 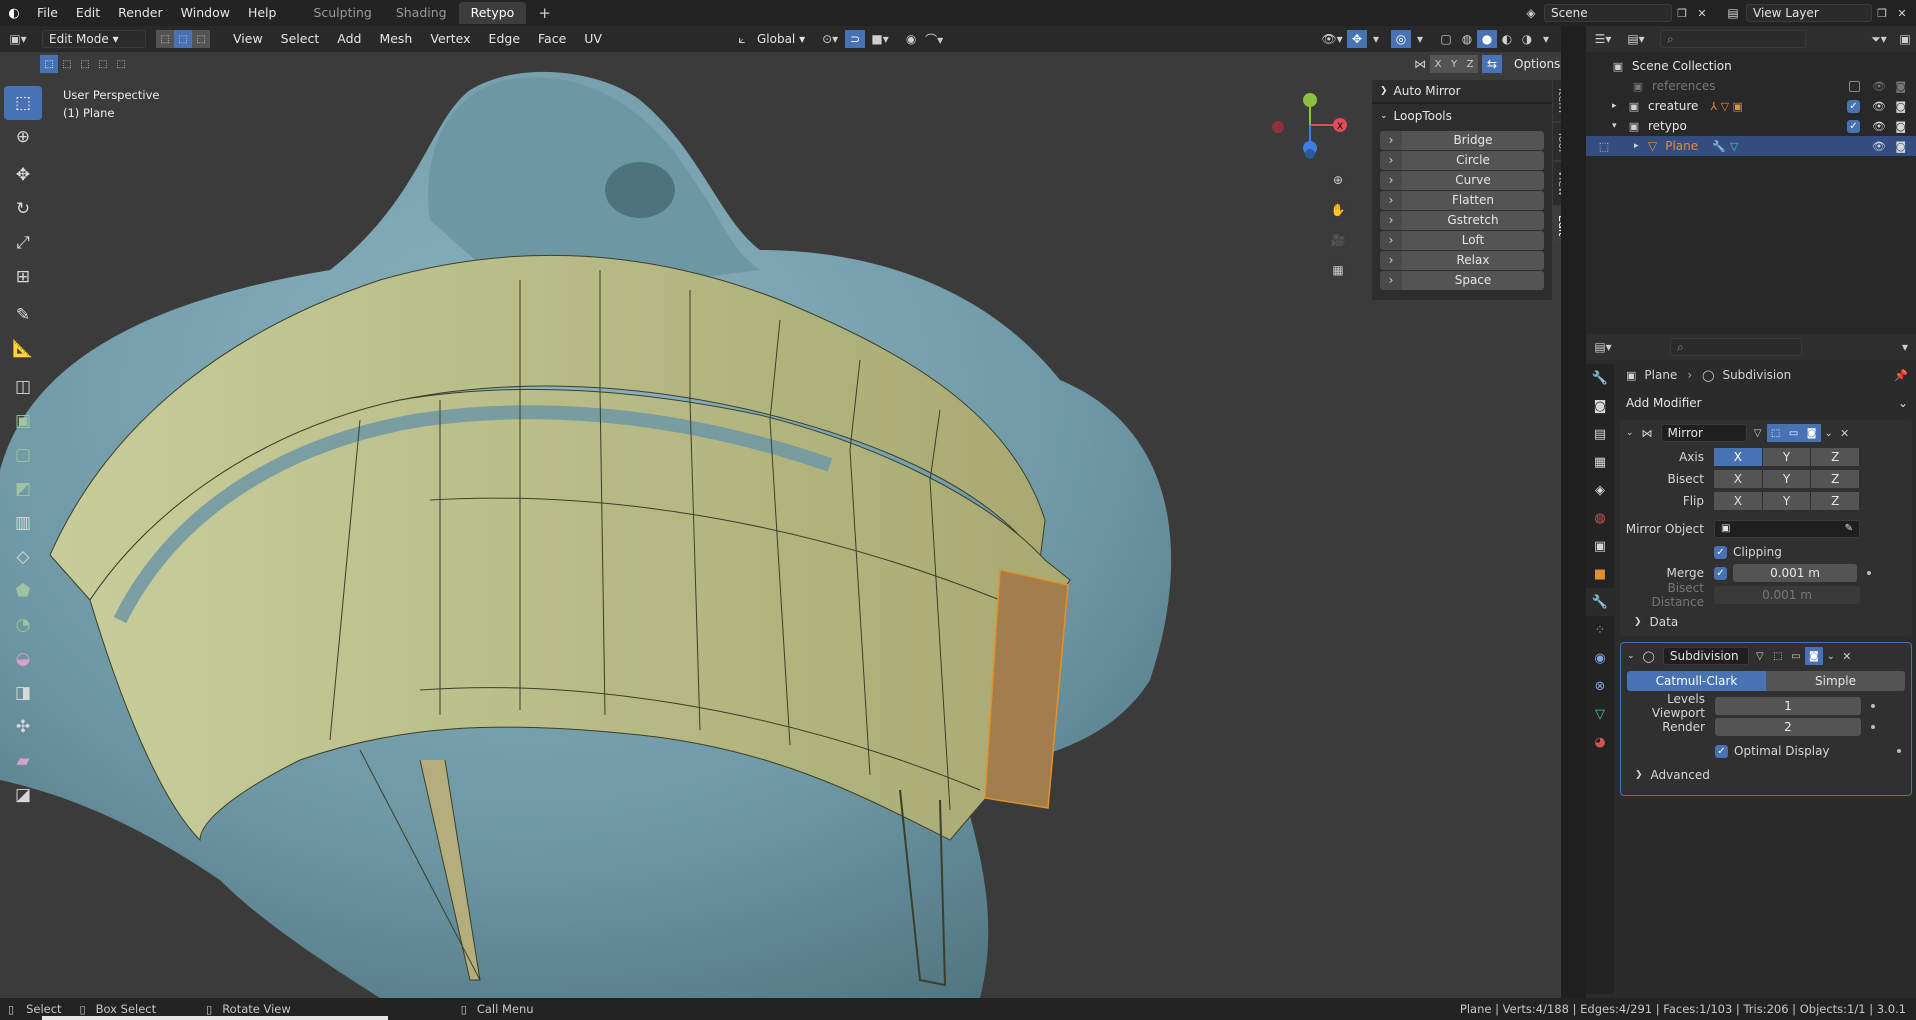 I want to click on tool-tab-icon: 🔧, so click(x=1600, y=378).